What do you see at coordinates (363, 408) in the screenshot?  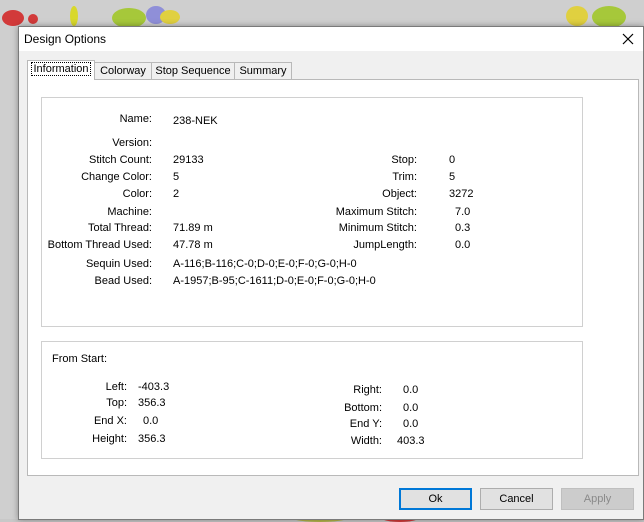 I see `bottom-label: Bottom:` at bounding box center [363, 408].